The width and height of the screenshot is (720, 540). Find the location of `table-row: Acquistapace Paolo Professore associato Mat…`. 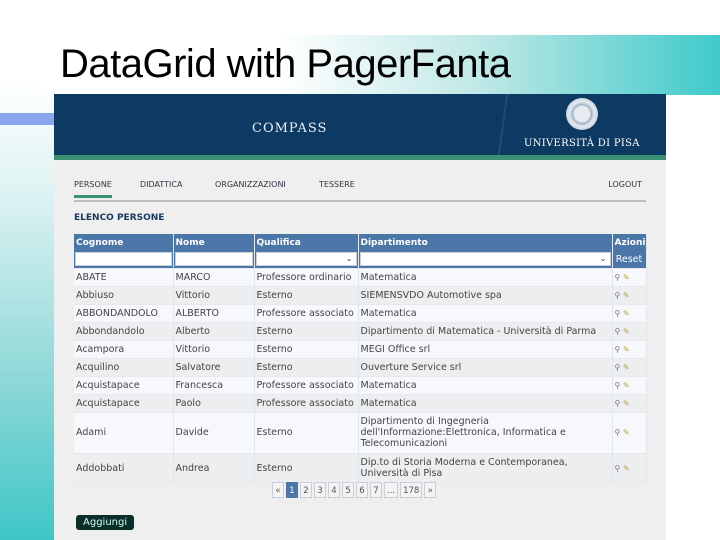

table-row: Acquistapace Paolo Professore associato Mat… is located at coordinates (360, 403).